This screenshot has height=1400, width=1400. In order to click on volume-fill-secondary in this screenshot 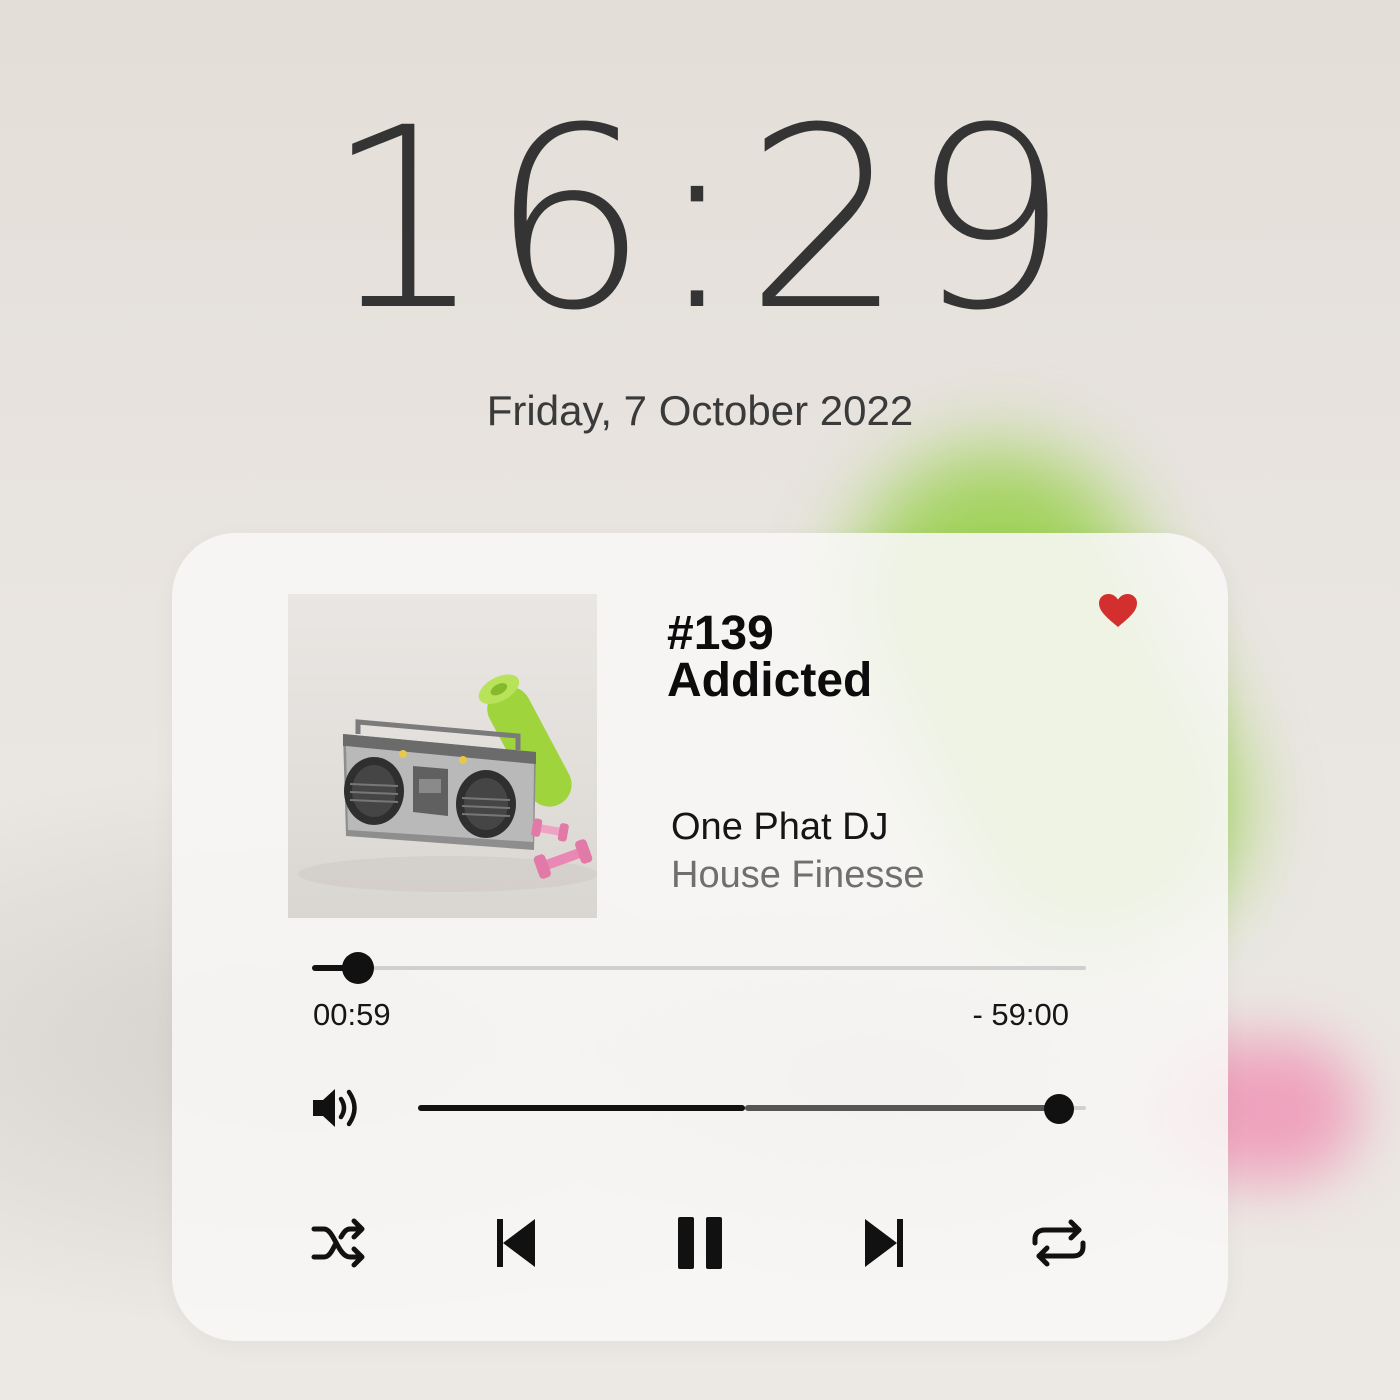, I will do `click(902, 1108)`.